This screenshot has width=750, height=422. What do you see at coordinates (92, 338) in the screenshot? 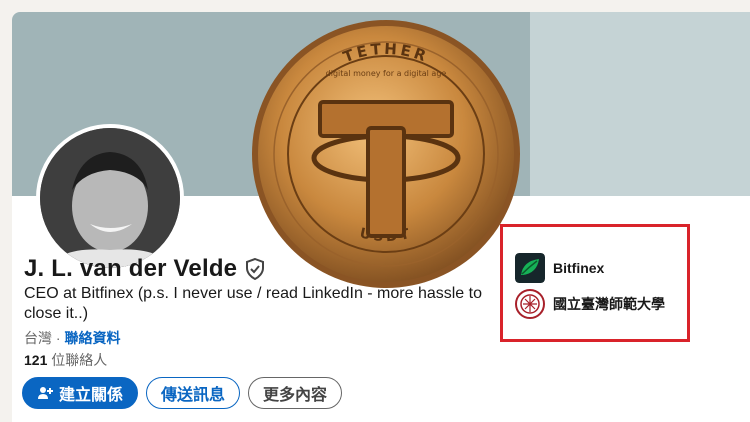
I see `contact-info-link: 聯絡資料` at bounding box center [92, 338].